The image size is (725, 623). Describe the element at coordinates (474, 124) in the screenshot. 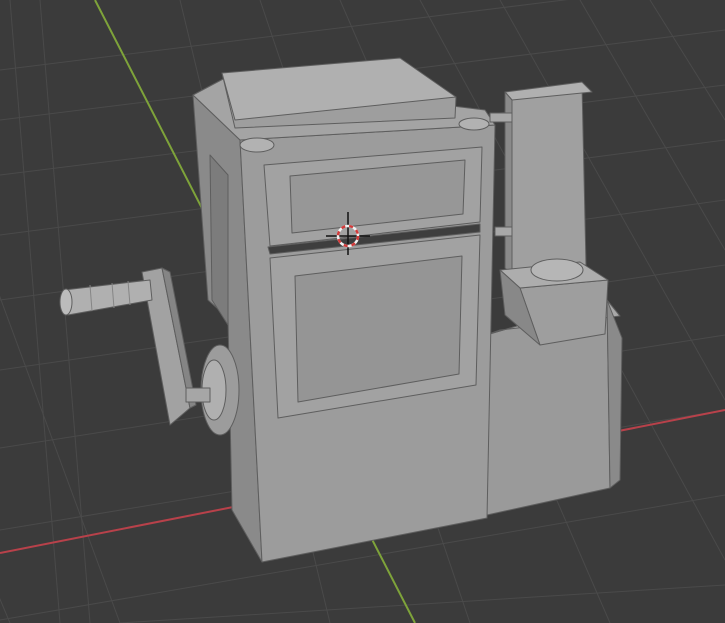

I see `bolt-right` at that location.